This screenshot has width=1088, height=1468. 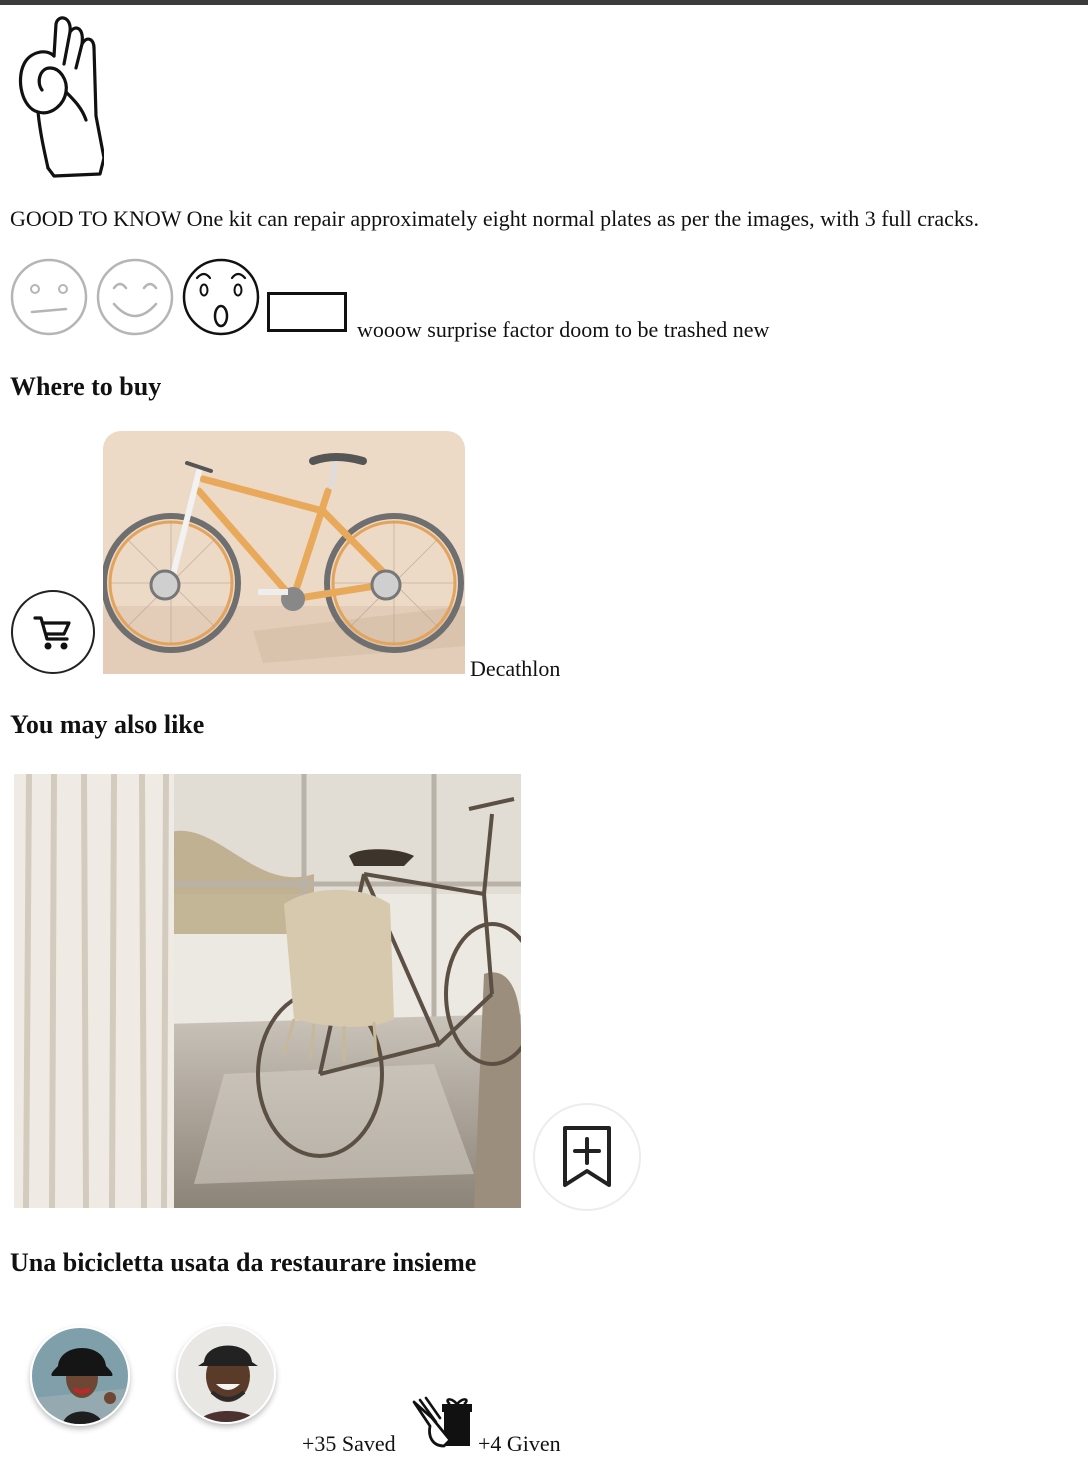 I want to click on neutral-face-icon, so click(x=49, y=297).